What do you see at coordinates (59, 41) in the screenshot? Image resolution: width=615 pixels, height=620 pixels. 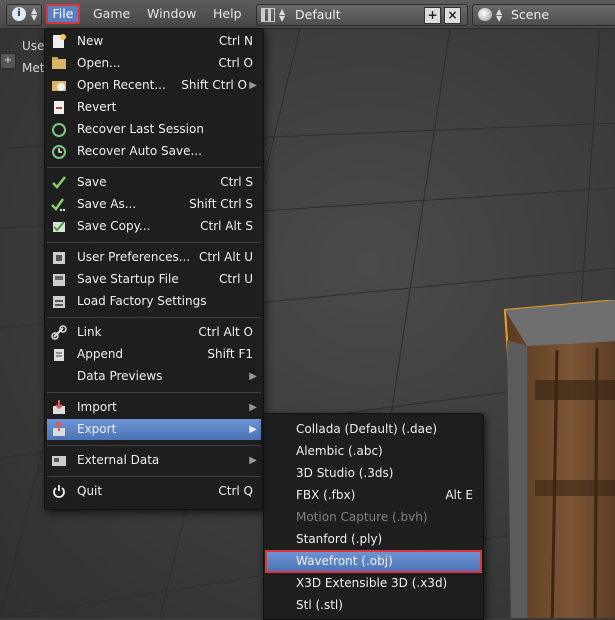 I see `new-file-icon` at bounding box center [59, 41].